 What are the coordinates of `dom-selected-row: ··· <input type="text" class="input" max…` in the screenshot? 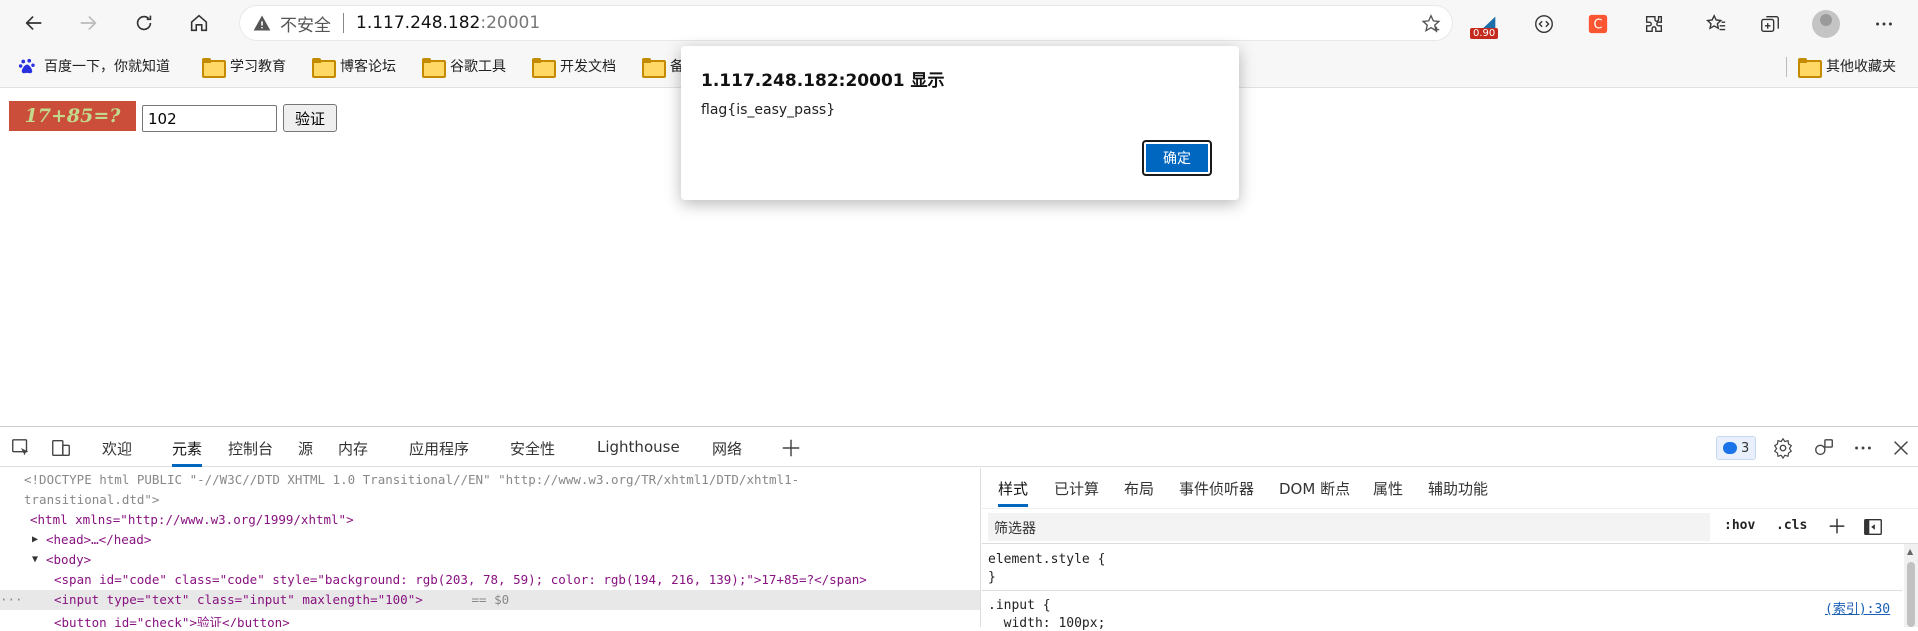 It's located at (490, 600).